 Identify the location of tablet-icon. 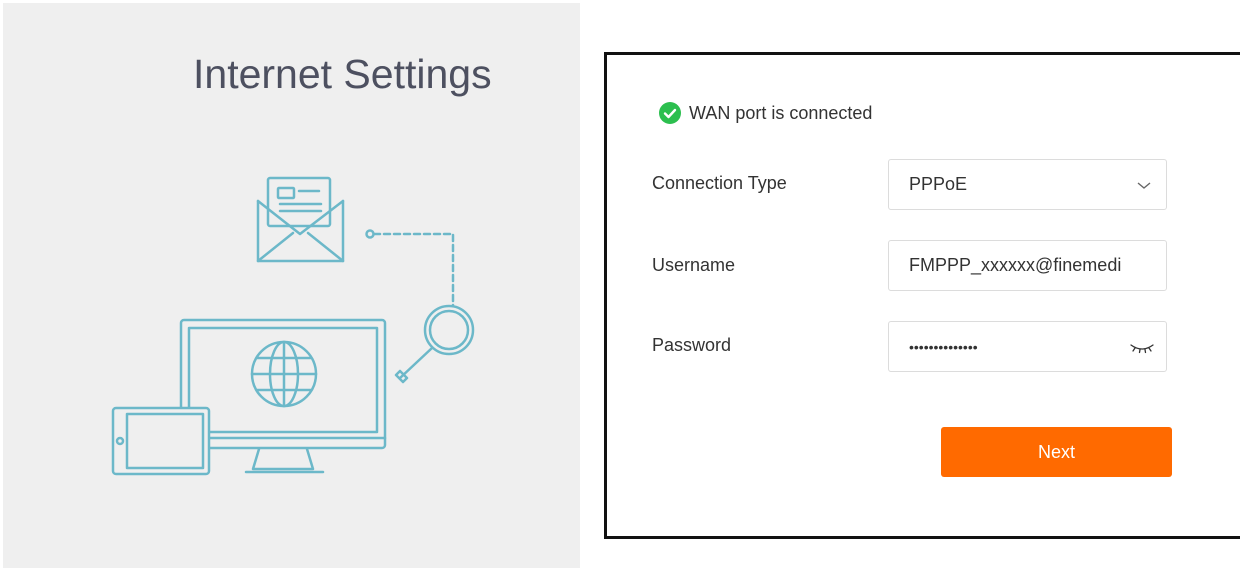
(161, 441).